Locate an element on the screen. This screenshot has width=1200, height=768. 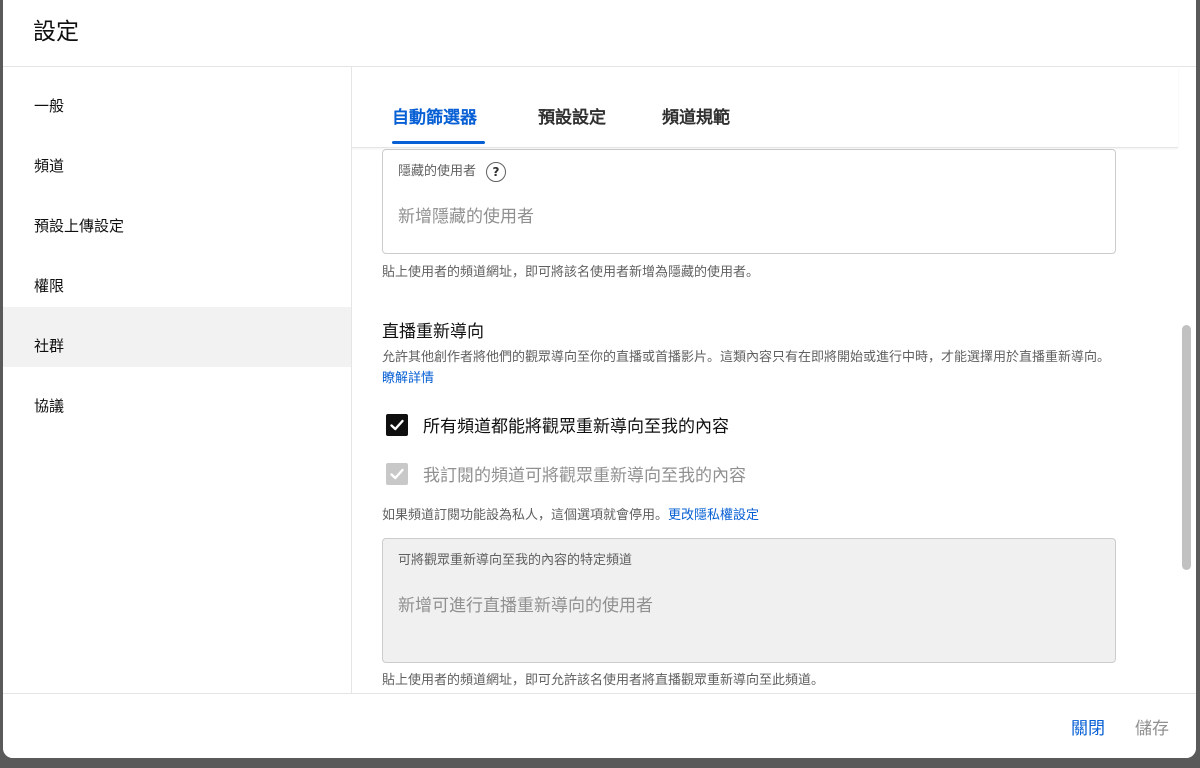
sidebar-item-label: 預設上傳設定 is located at coordinates (79, 226).